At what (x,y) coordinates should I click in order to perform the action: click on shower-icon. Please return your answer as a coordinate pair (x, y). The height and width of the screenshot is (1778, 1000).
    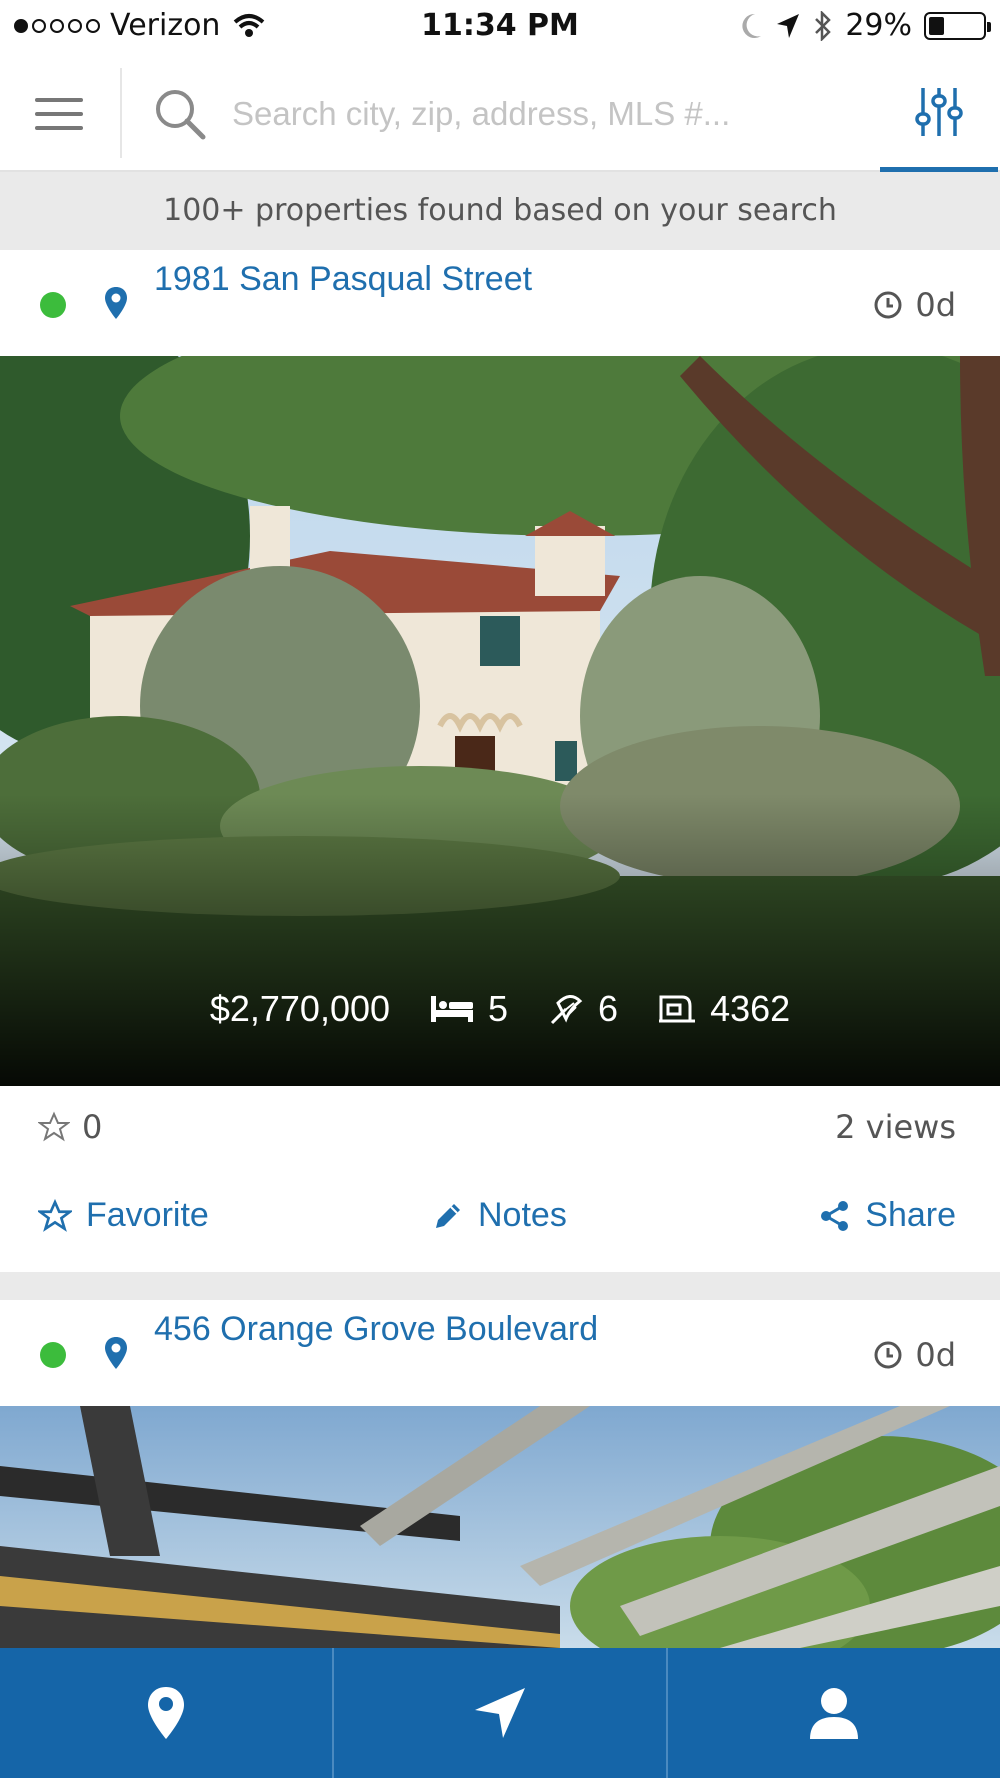
    Looking at the image, I should click on (566, 1010).